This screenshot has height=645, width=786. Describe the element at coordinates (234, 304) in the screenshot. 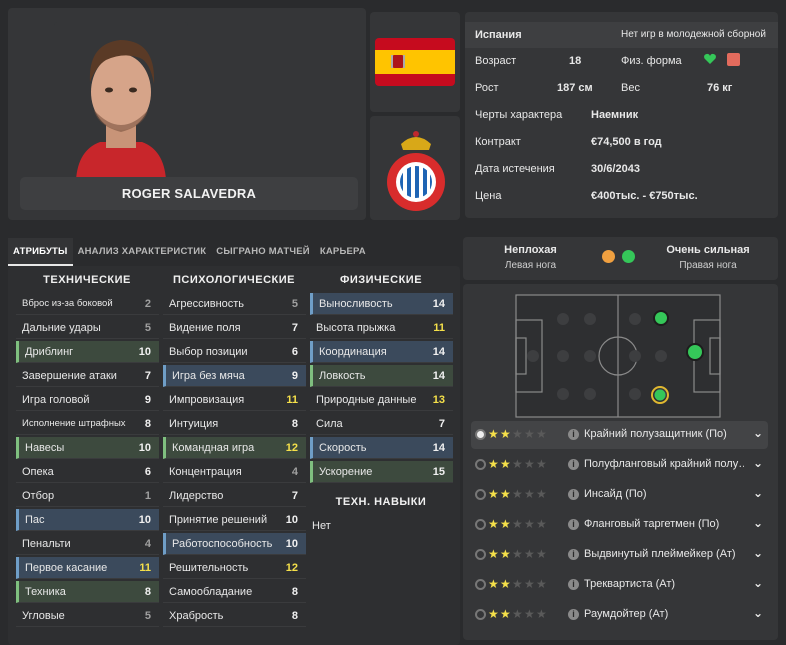

I see `attribute-row: Агрессивность 5` at that location.